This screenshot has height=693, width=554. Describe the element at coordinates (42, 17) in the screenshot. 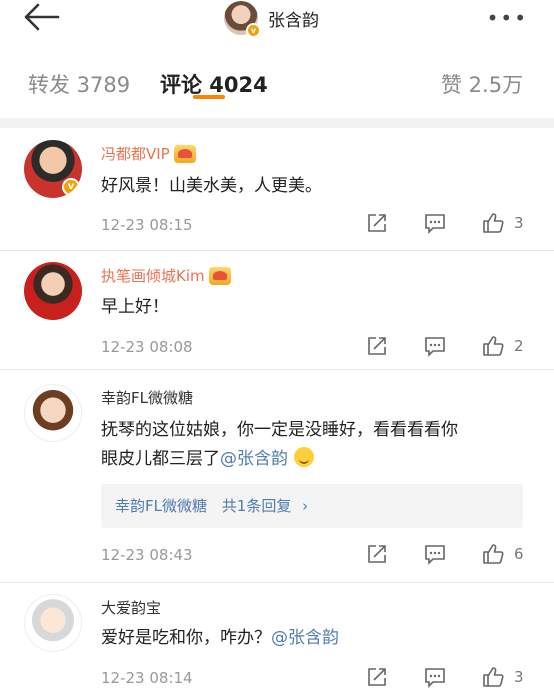

I see `arrow-left-icon` at that location.